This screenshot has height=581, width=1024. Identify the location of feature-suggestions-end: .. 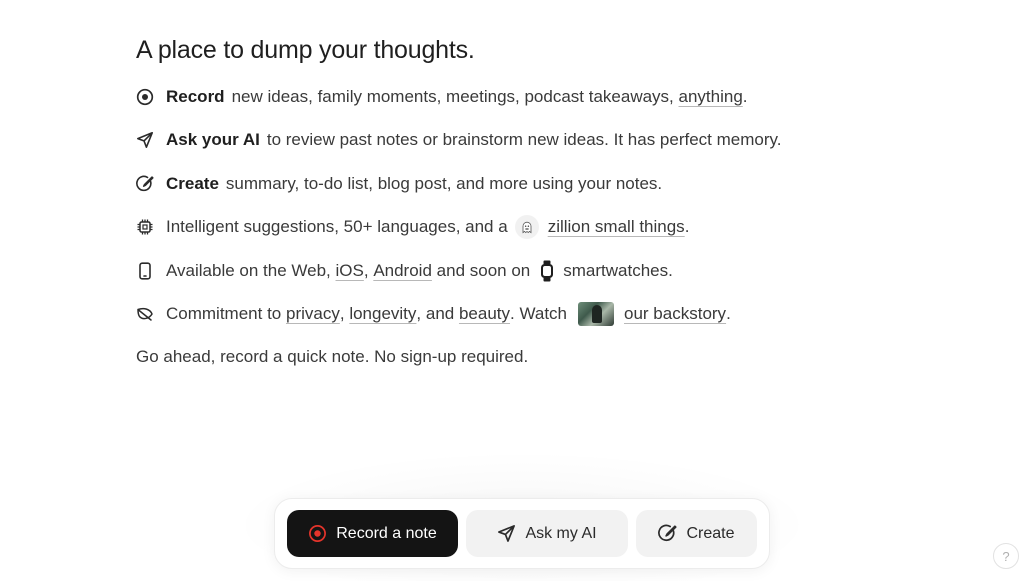
(687, 227).